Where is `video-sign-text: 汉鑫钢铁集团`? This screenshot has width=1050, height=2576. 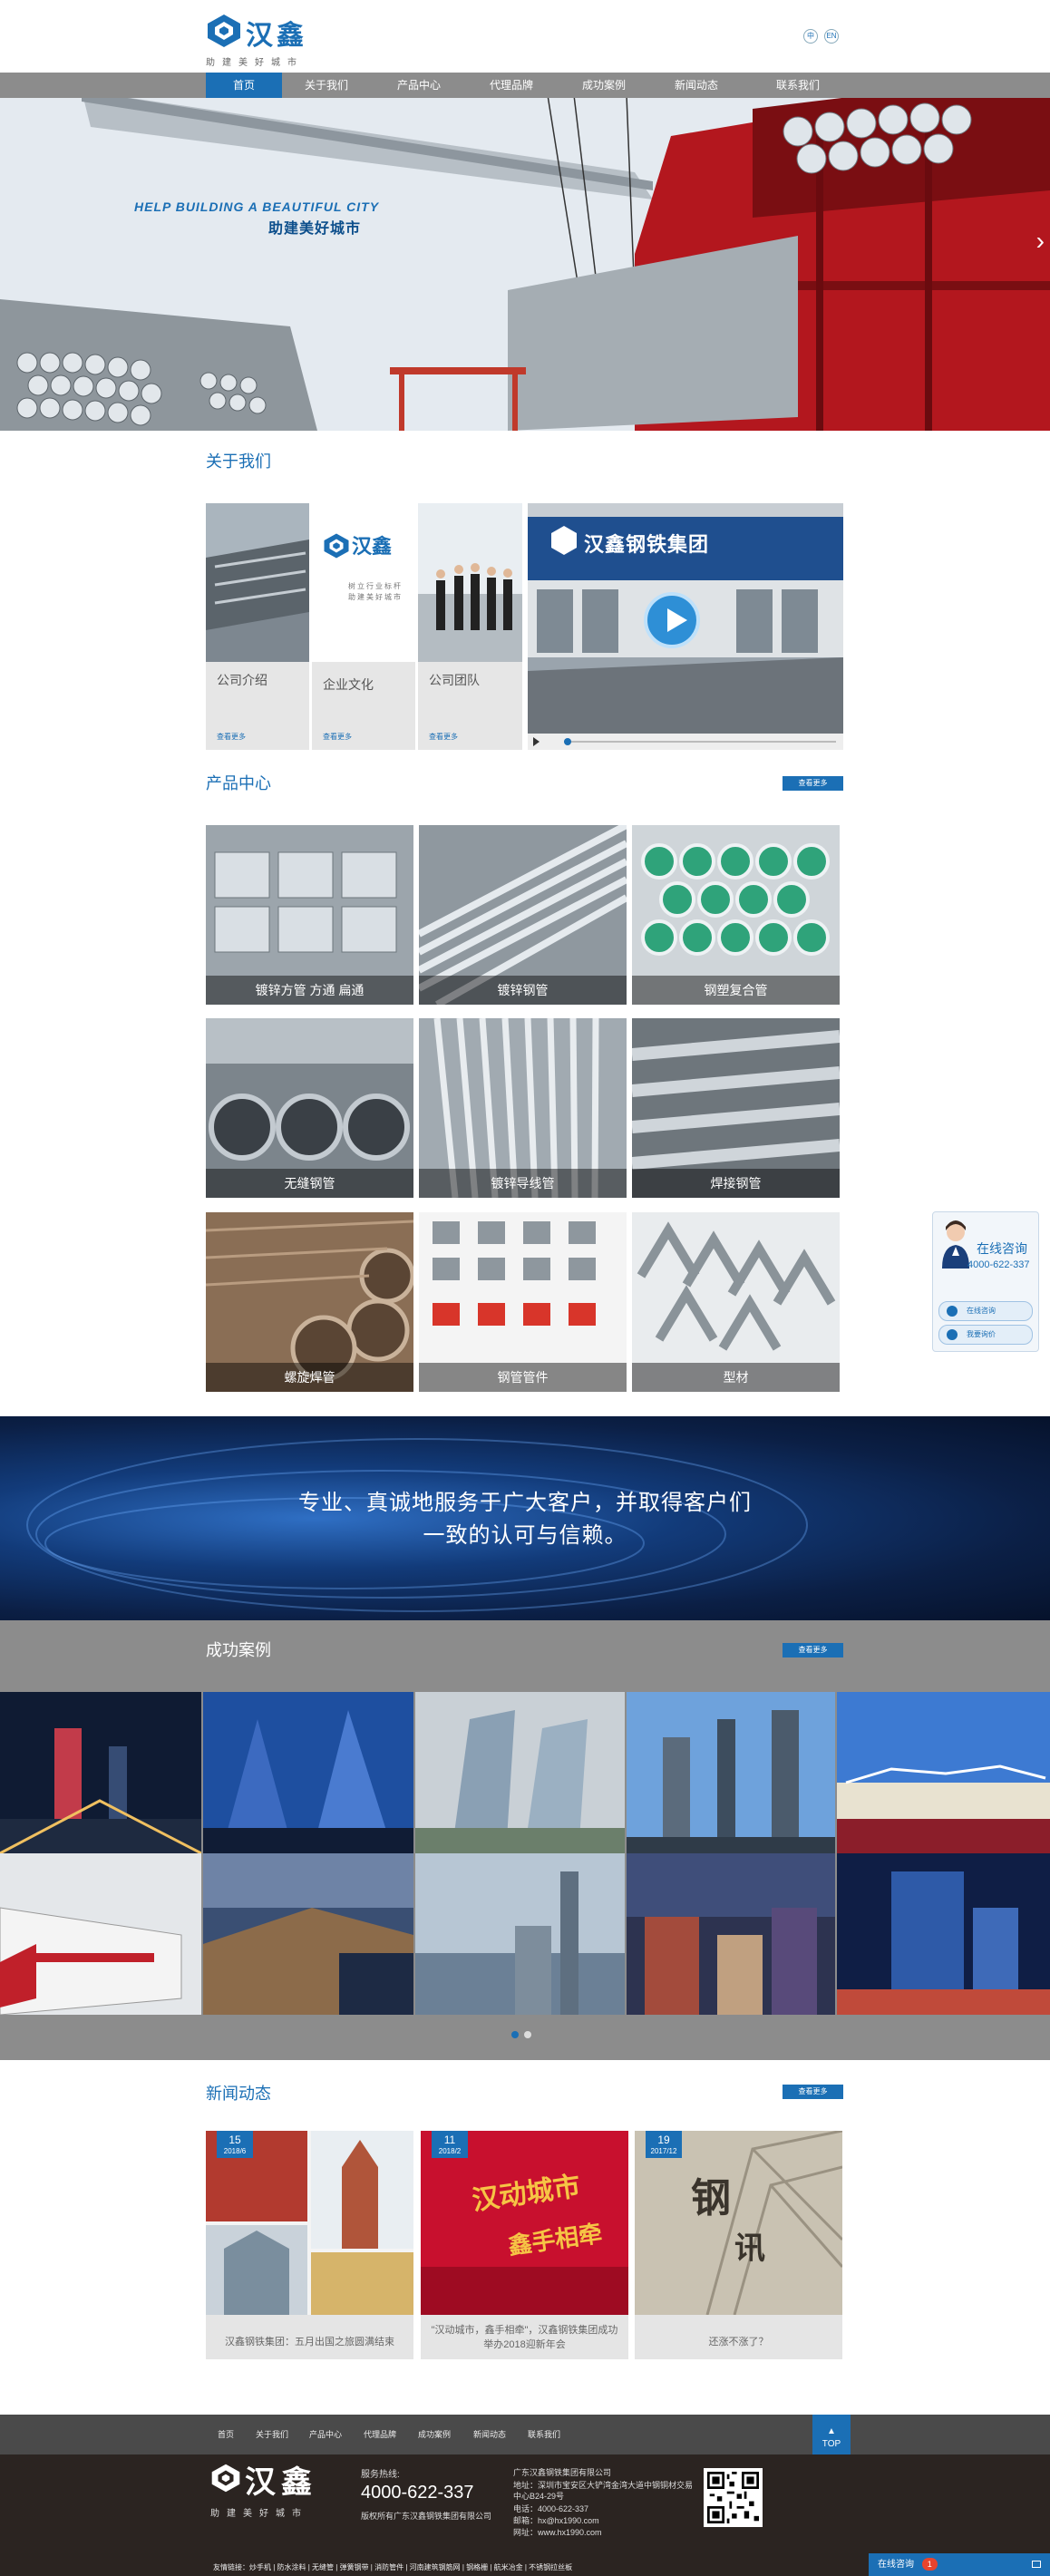
video-sign-text: 汉鑫钢铁集团 is located at coordinates (647, 544).